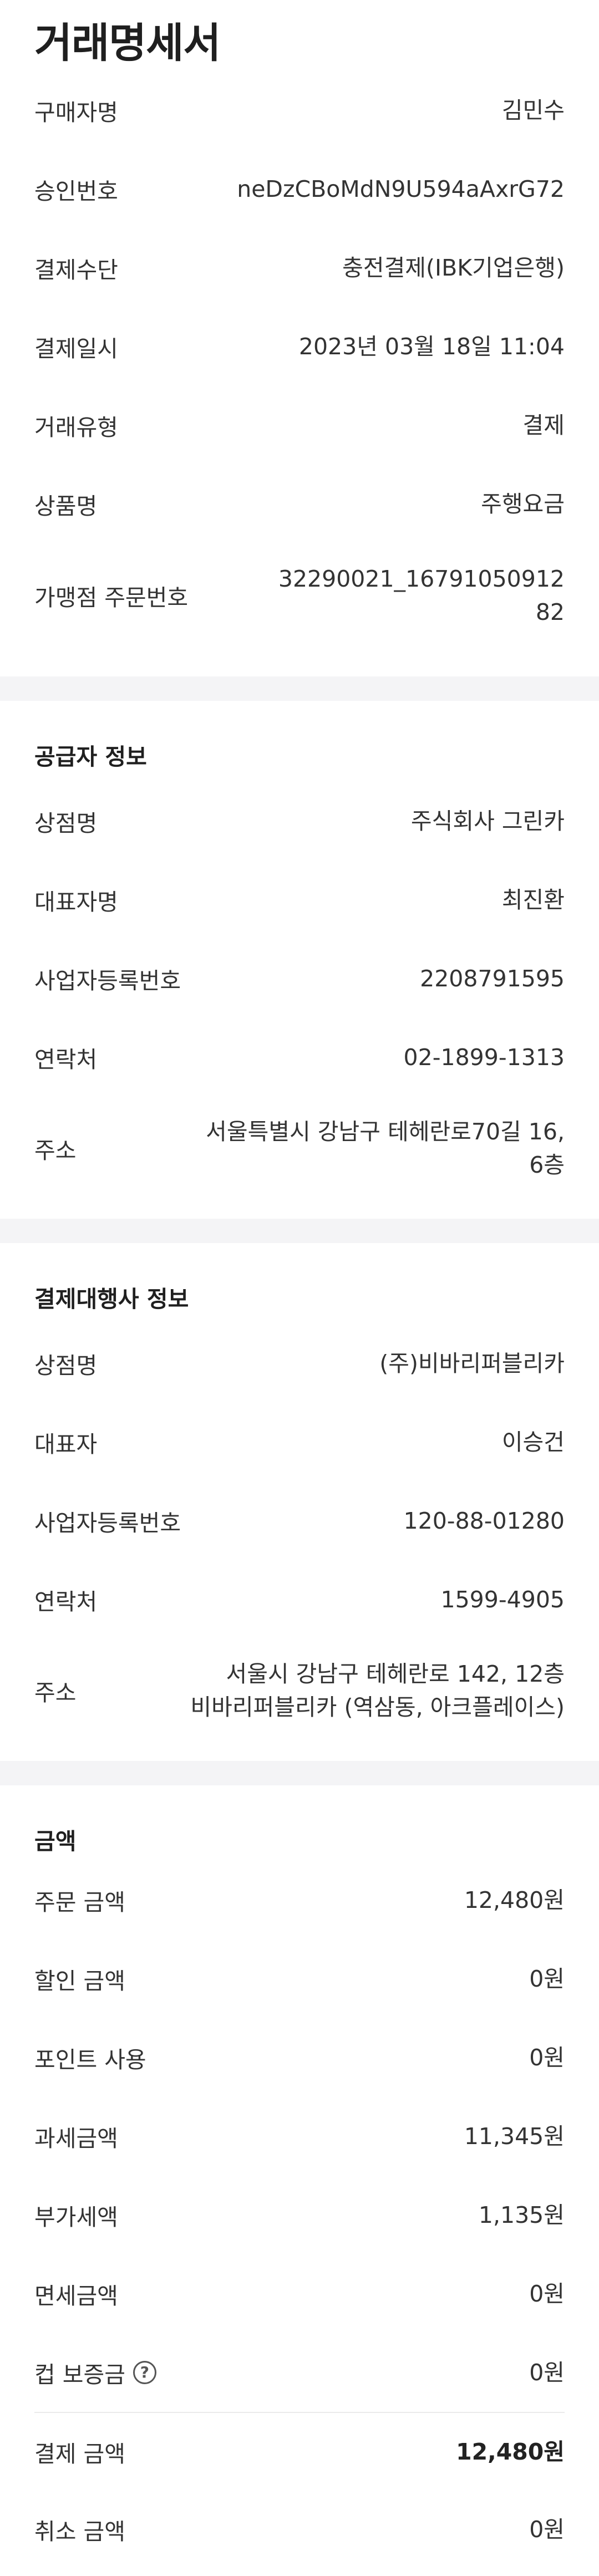 The height and width of the screenshot is (2576, 599). What do you see at coordinates (299, 2137) in the screenshot?
I see `row-taxable-amount: 과세금액 11,345원` at bounding box center [299, 2137].